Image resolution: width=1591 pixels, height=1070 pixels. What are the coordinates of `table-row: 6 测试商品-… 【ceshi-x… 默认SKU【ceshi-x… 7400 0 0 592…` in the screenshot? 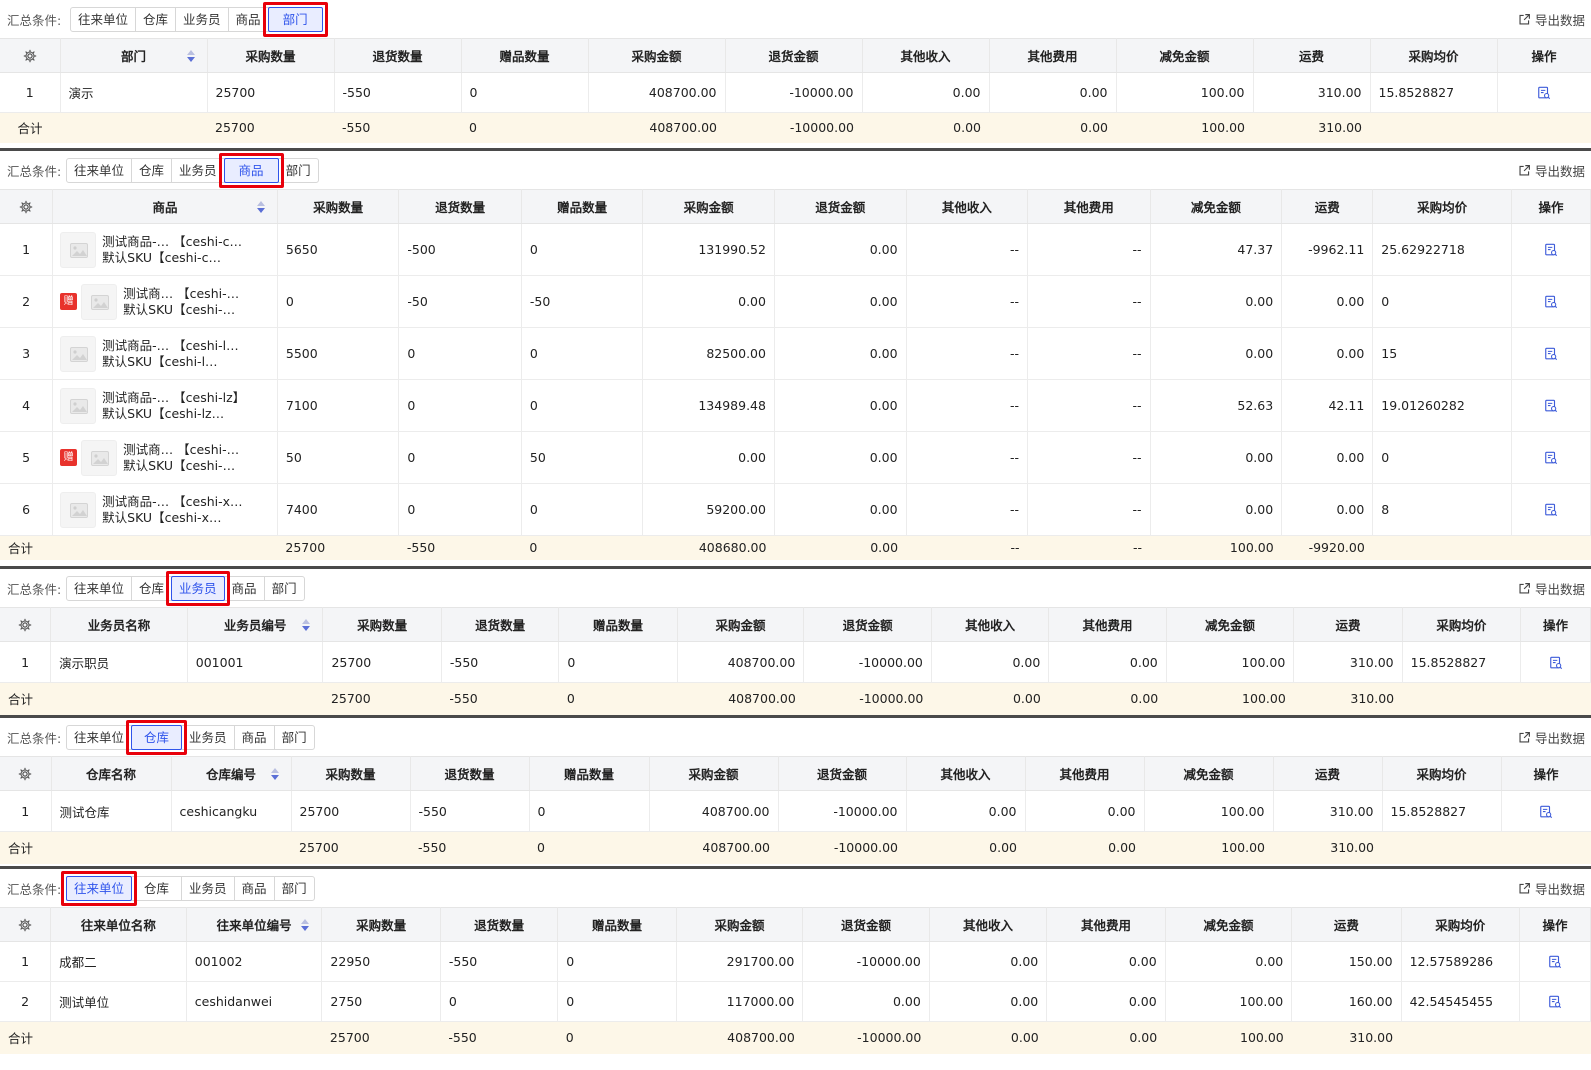 It's located at (795, 509).